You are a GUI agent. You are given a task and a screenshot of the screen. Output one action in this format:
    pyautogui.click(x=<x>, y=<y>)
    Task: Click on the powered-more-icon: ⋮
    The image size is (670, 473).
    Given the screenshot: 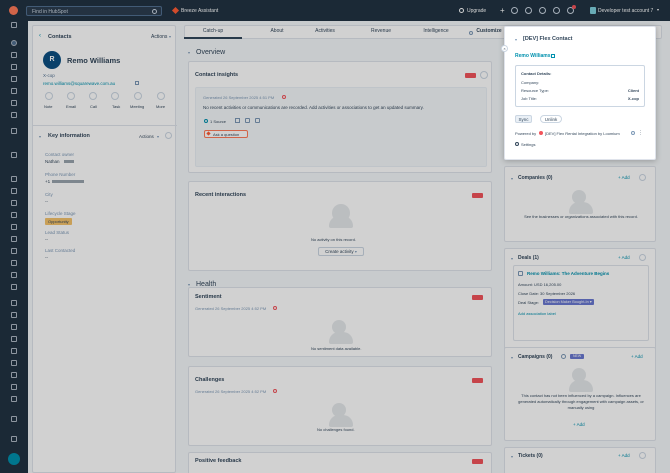 What is the action you would take?
    pyautogui.click(x=640, y=133)
    